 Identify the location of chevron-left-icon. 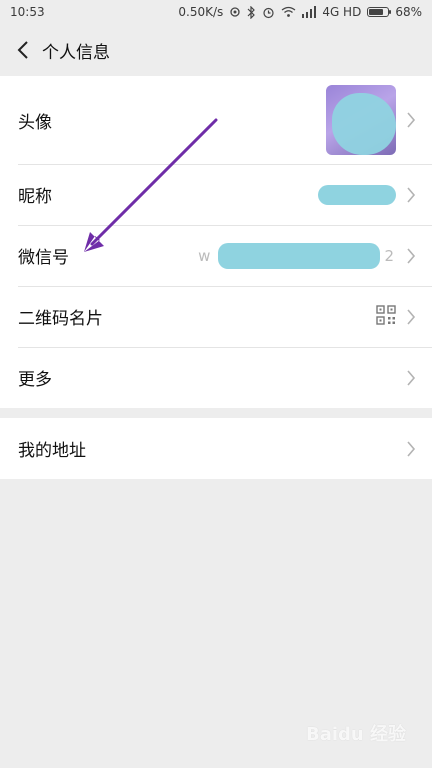
(23, 50).